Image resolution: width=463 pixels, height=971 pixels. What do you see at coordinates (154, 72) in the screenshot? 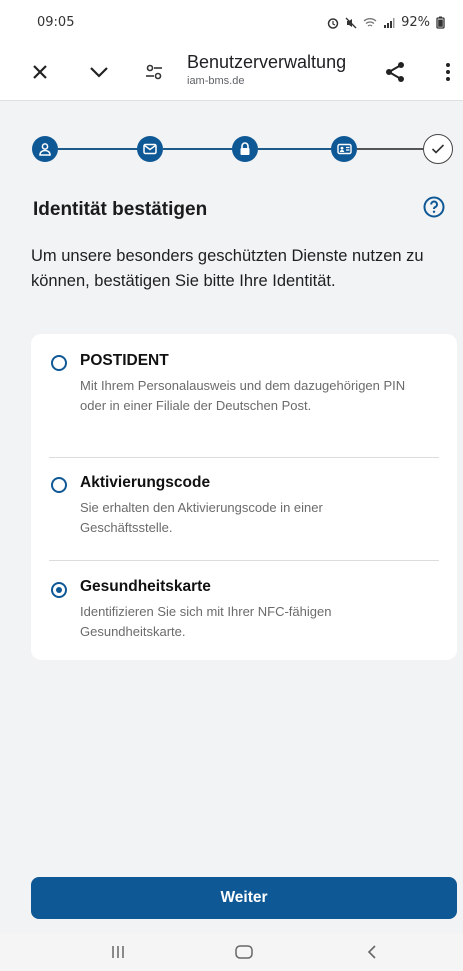
I see `site-settings-icon` at bounding box center [154, 72].